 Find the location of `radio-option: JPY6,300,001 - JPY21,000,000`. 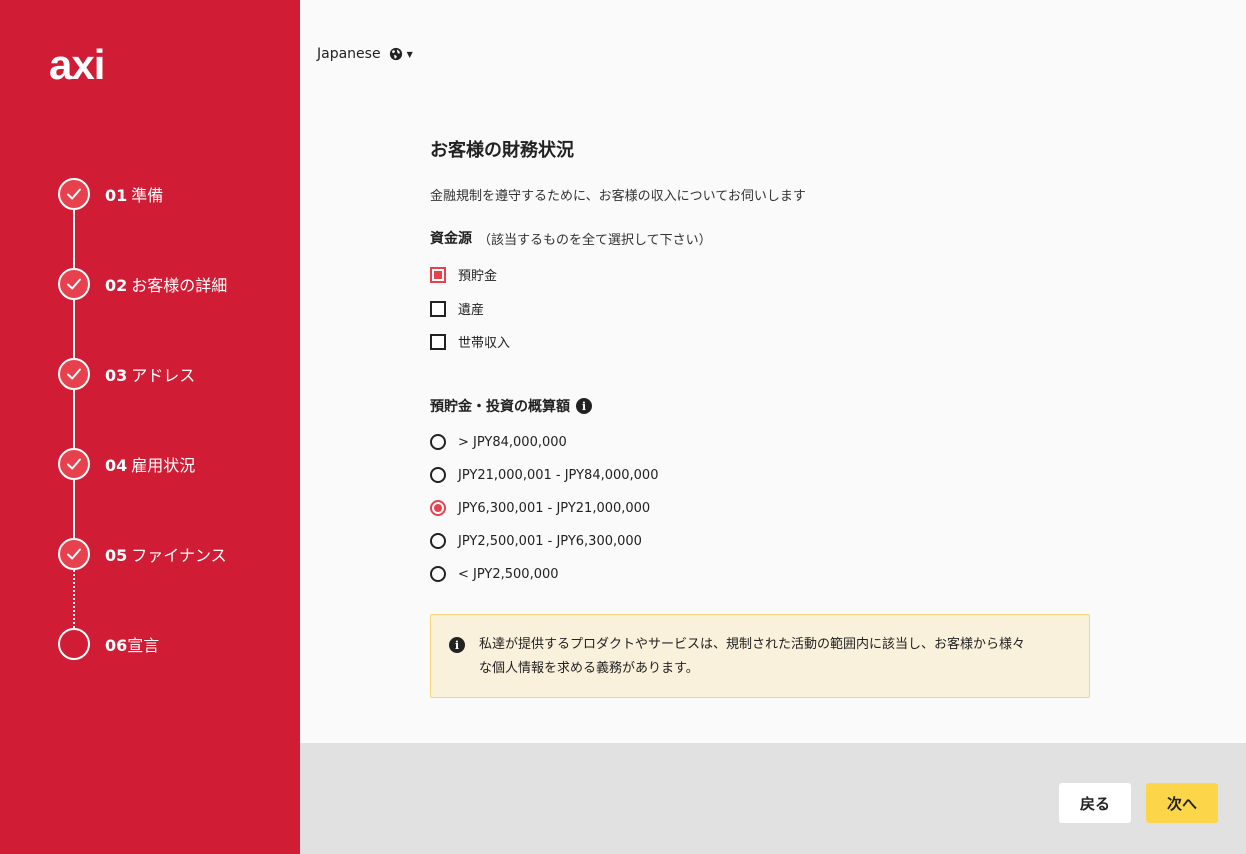

radio-option: JPY6,300,001 - JPY21,000,000 is located at coordinates (540, 508).